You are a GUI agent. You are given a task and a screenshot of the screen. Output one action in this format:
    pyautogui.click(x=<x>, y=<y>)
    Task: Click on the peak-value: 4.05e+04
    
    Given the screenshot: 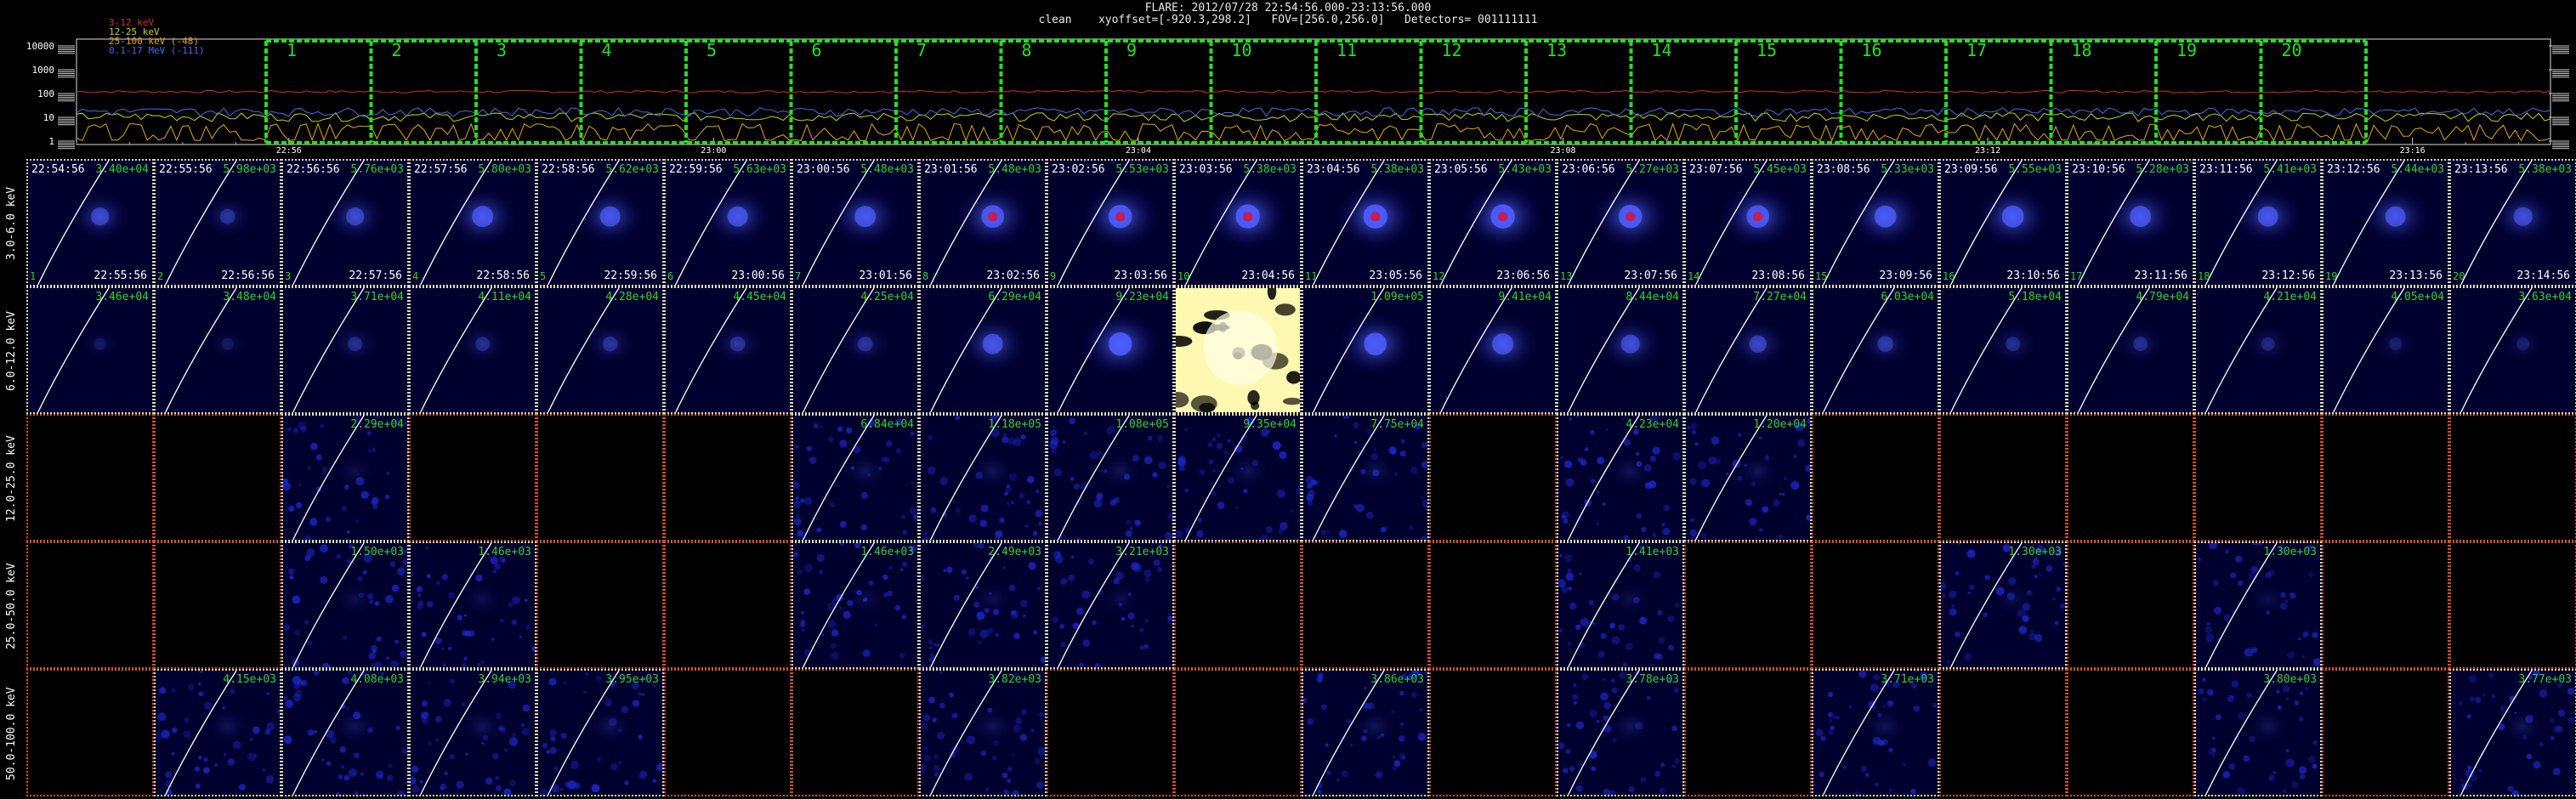 What is the action you would take?
    pyautogui.click(x=2417, y=297)
    